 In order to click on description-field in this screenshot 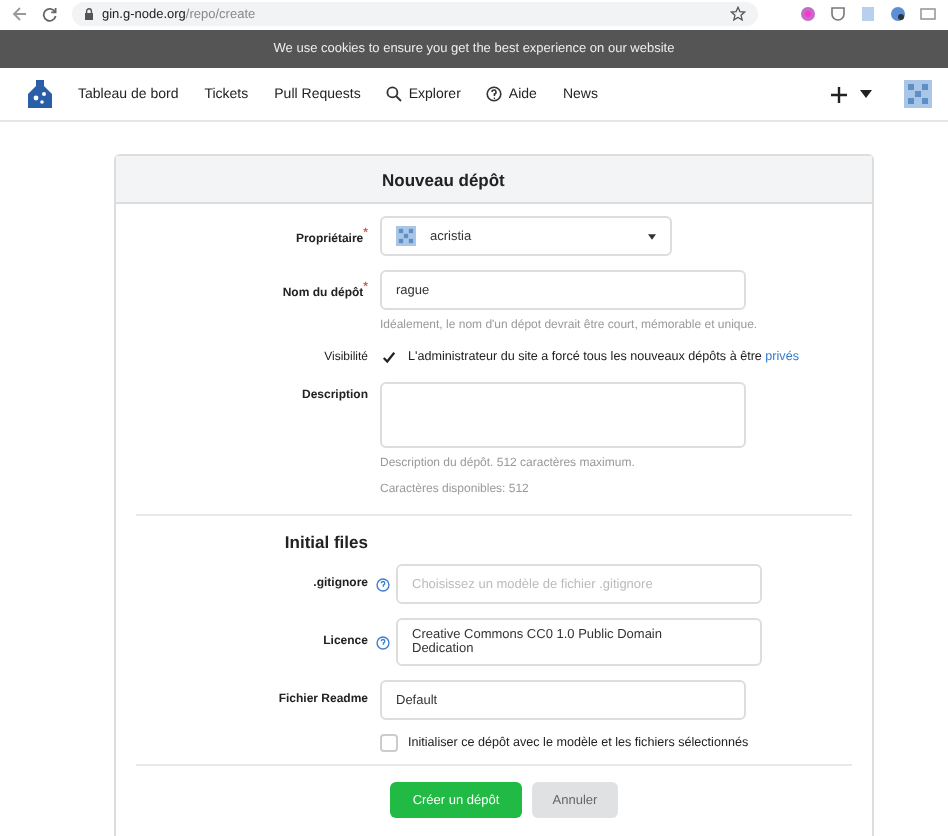, I will do `click(563, 415)`.